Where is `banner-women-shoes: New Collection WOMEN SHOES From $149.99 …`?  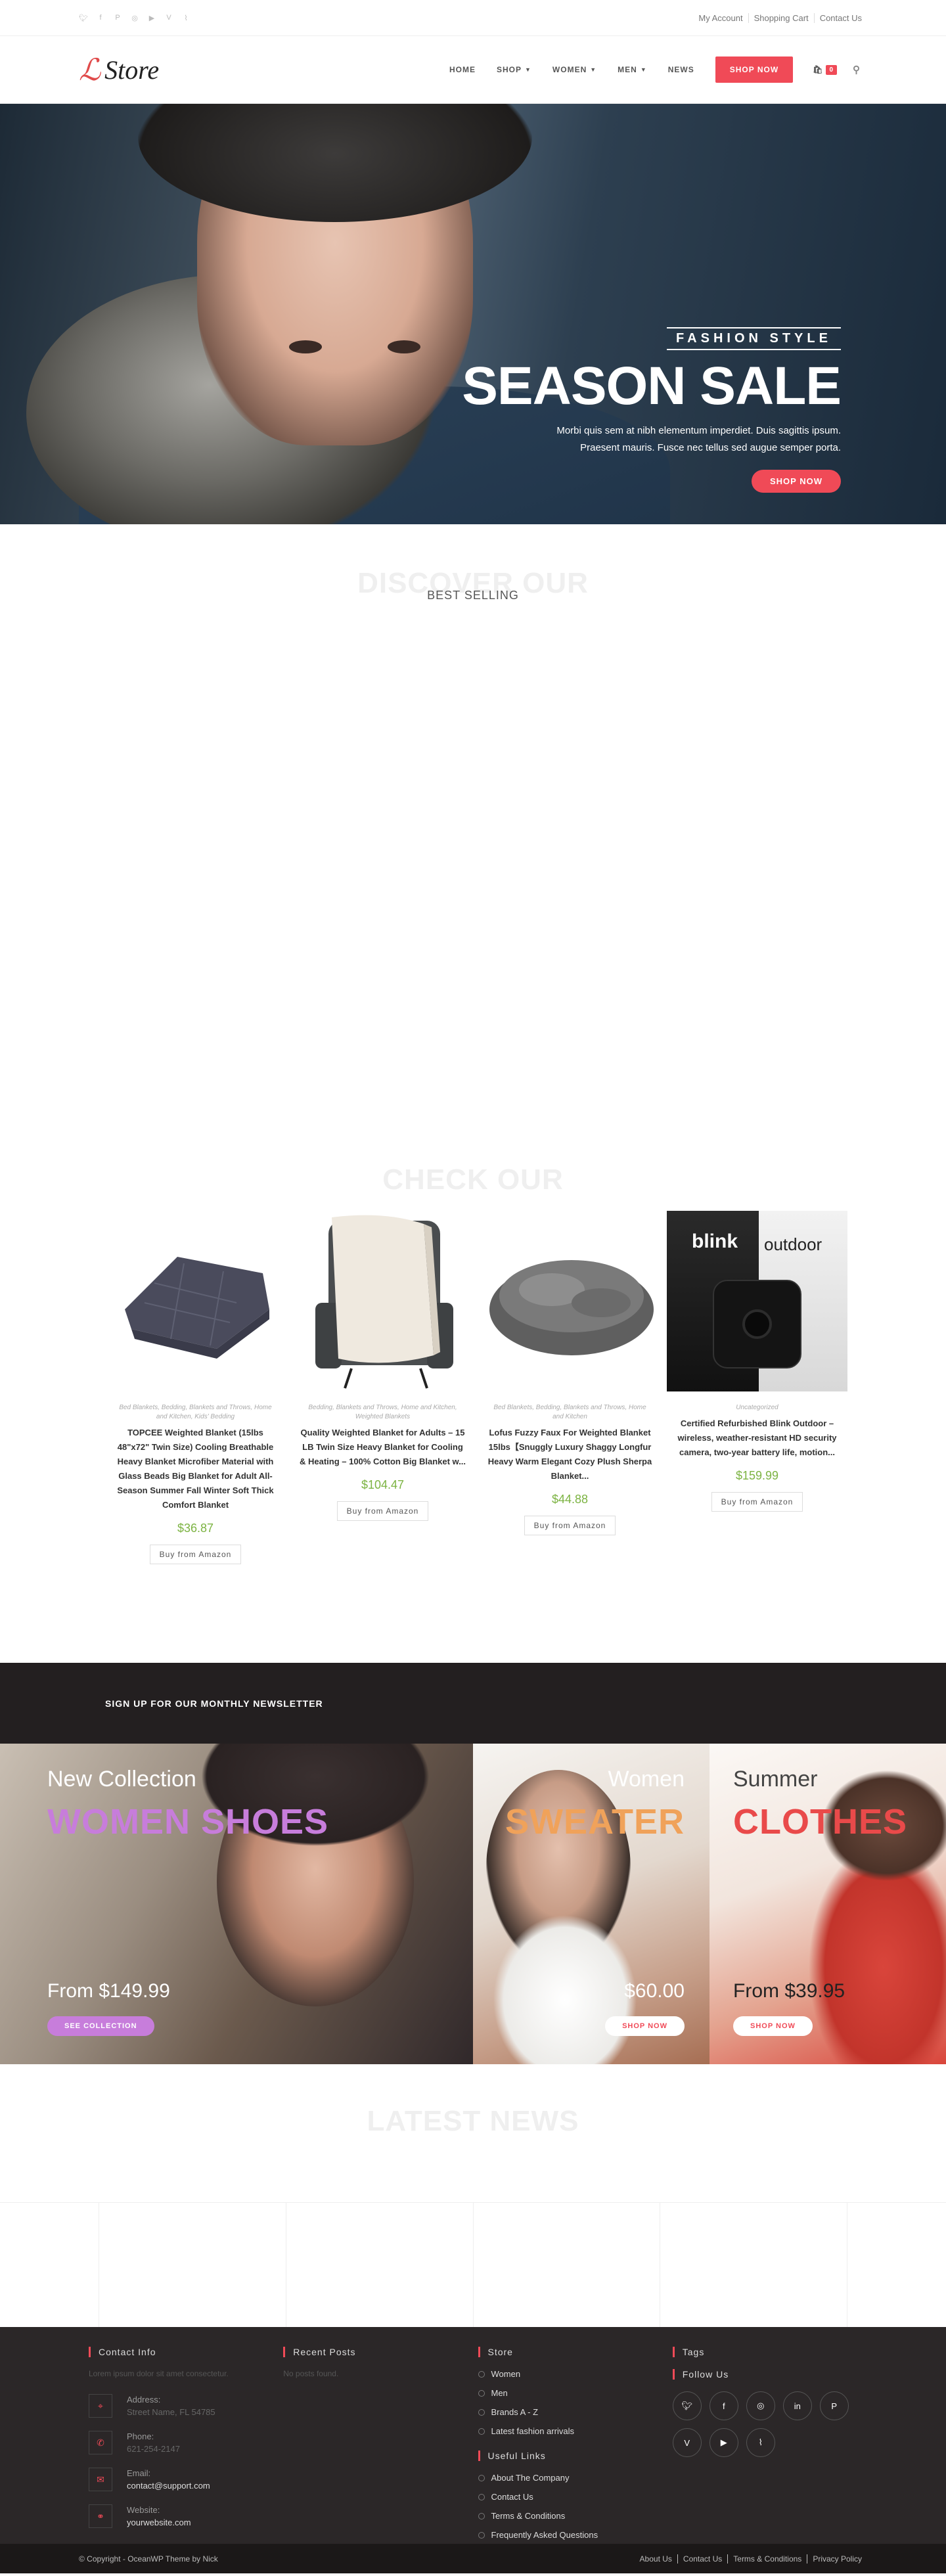 banner-women-shoes: New Collection WOMEN SHOES From $149.99 … is located at coordinates (236, 1904).